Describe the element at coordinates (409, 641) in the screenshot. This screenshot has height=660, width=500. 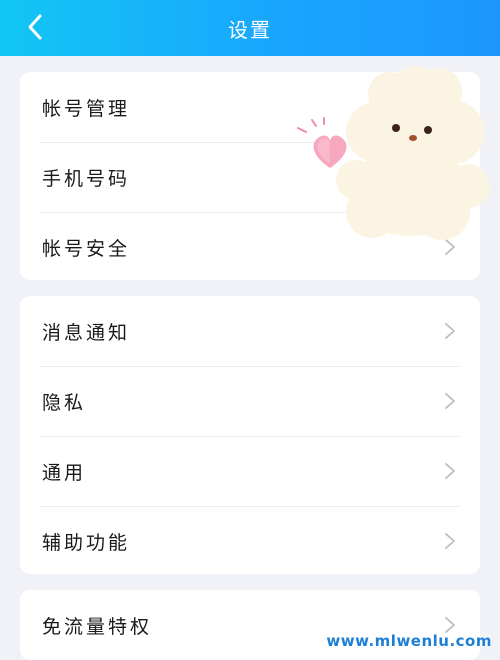
I see `watermark-text: www.mlwenlu.com` at that location.